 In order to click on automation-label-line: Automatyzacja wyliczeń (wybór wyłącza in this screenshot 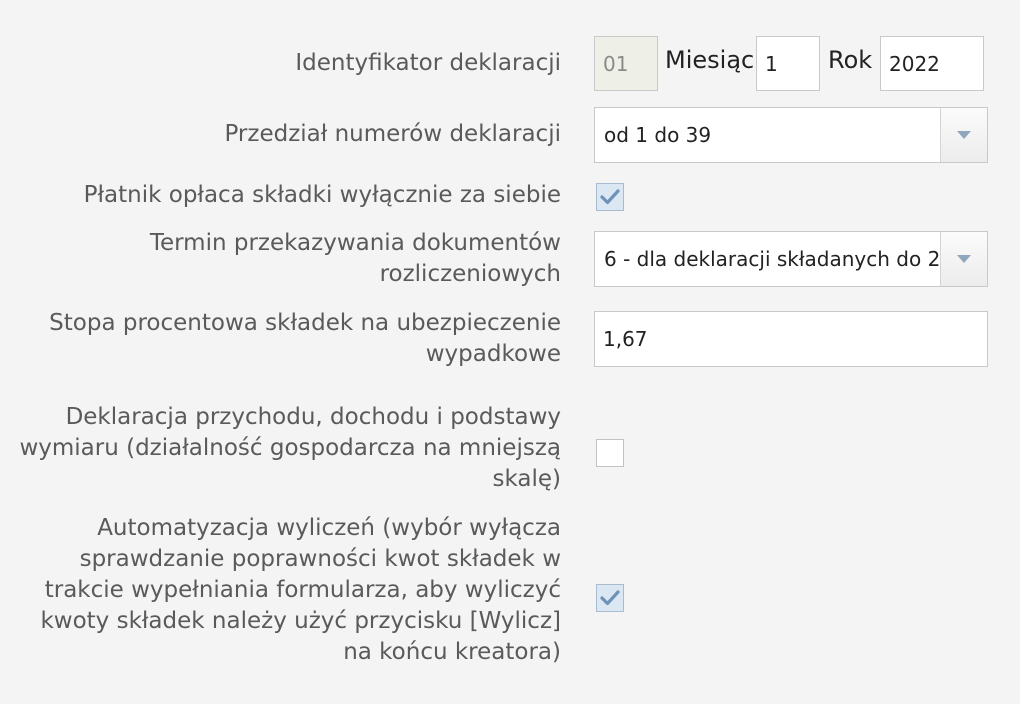, I will do `click(329, 528)`.